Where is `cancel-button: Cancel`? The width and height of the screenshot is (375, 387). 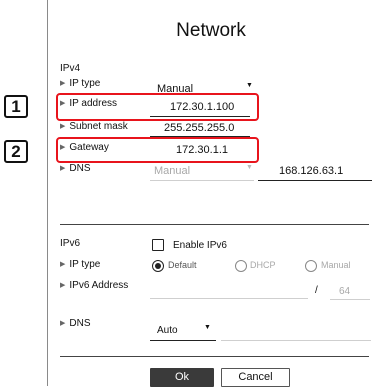 cancel-button: Cancel is located at coordinates (255, 377).